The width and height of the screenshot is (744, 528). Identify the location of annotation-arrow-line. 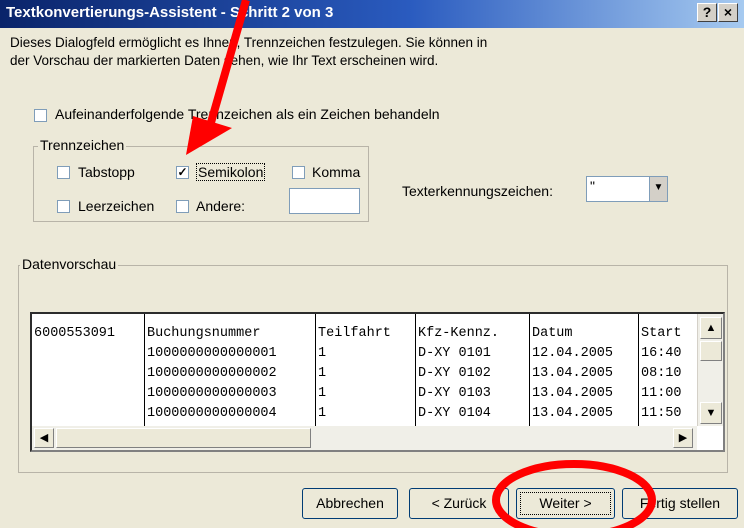
(228, 64).